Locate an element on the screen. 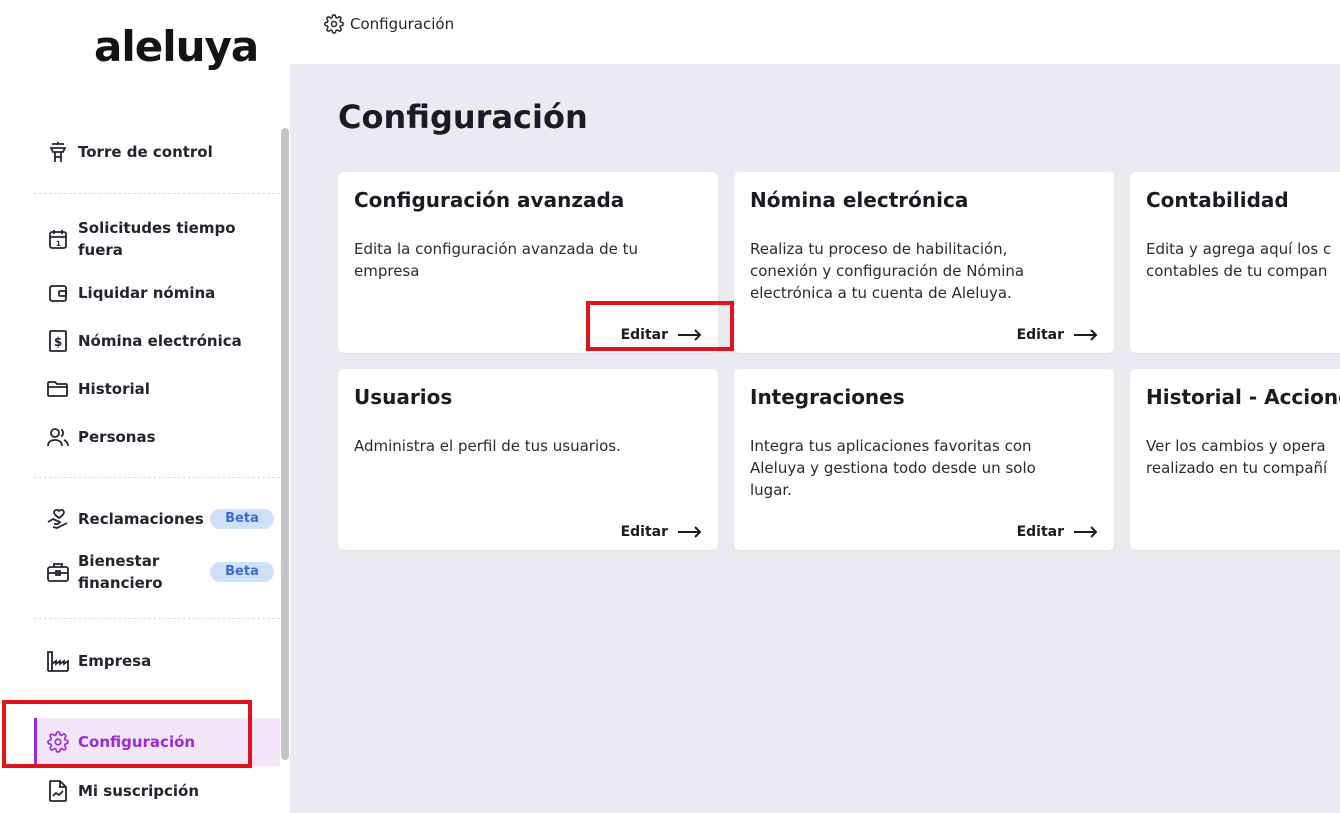 Image resolution: width=1340 pixels, height=813 pixels. briefcase-icon is located at coordinates (58, 572).